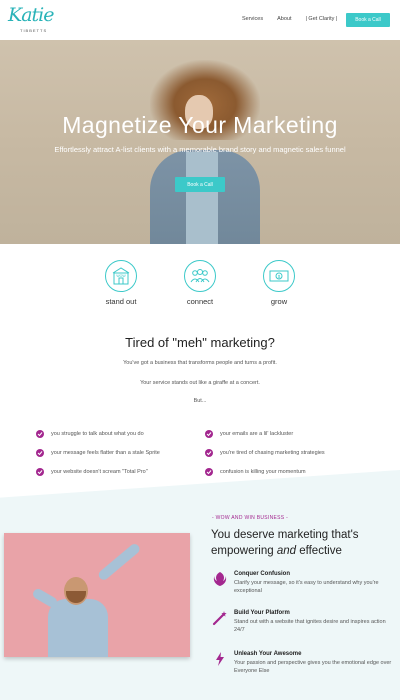 This screenshot has height=700, width=400. Describe the element at coordinates (262, 613) in the screenshot. I see `benefit-title: Build Your Platform` at that location.